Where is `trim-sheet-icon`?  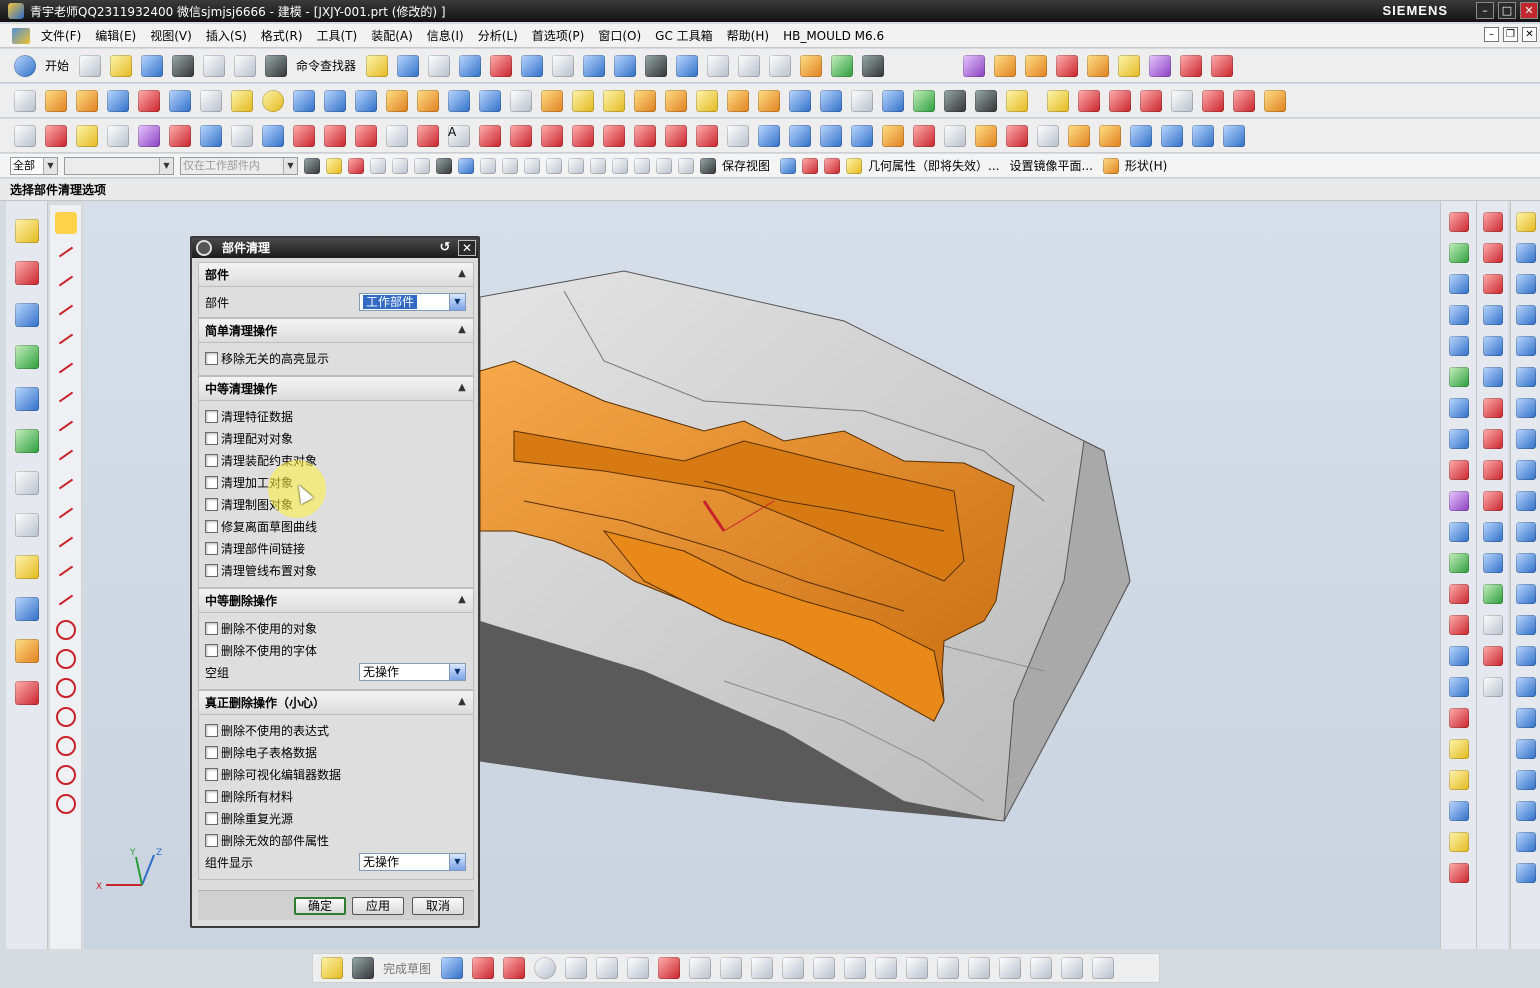 trim-sheet-icon is located at coordinates (1048, 135).